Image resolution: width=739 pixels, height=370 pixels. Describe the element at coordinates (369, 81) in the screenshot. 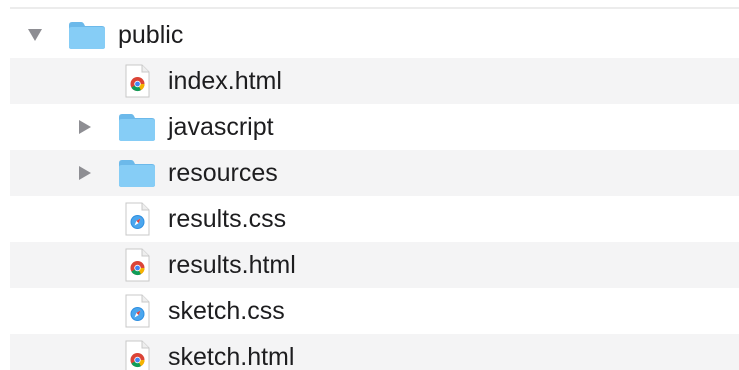

I see `tree-row-index-html: index.html` at that location.